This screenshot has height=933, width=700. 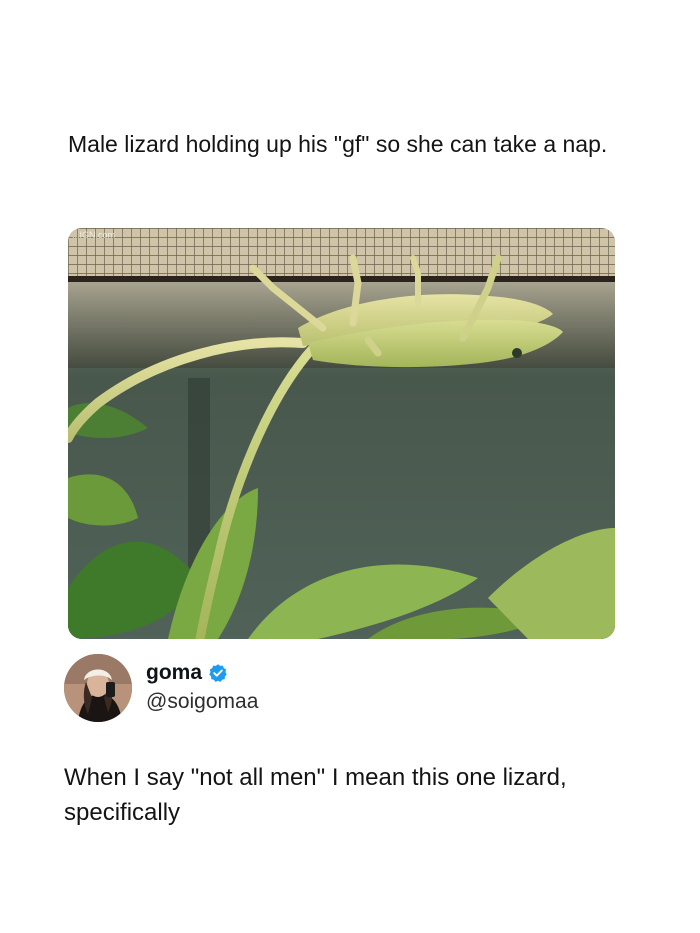 What do you see at coordinates (202, 687) in the screenshot?
I see `author-names: goma @soigomaa` at bounding box center [202, 687].